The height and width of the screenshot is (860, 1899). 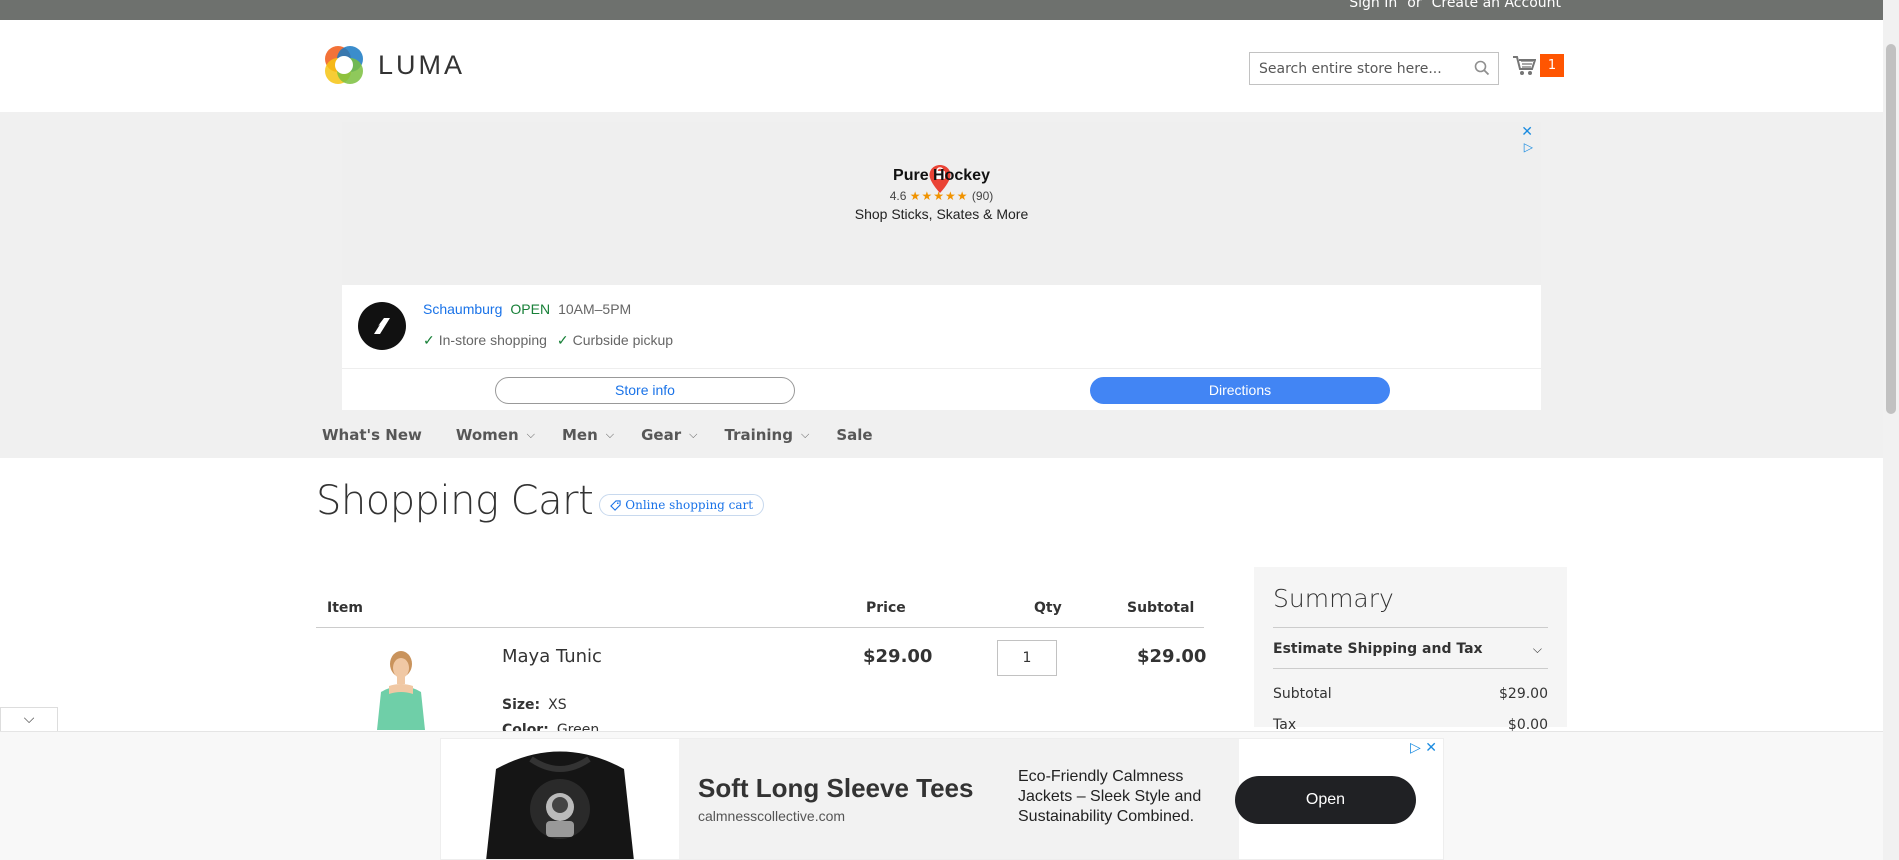 I want to click on top-panel: Sign In or Create an Account, so click(x=941, y=10).